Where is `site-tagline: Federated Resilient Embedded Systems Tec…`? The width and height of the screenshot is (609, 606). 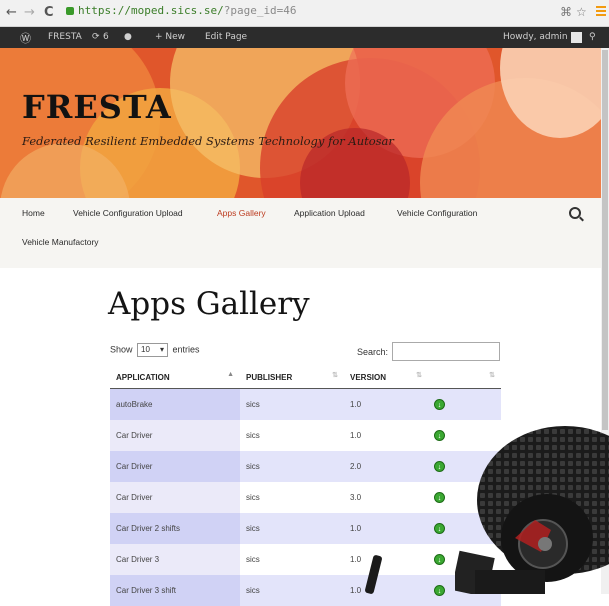
site-tagline: Federated Resilient Embedded Systems Tec… is located at coordinates (208, 141).